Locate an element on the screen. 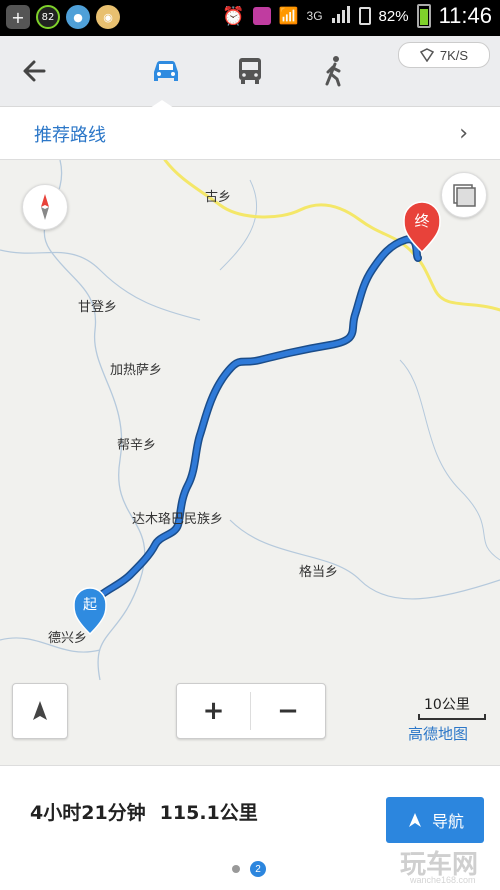  place-label: 加热萨乡 is located at coordinates (136, 370).